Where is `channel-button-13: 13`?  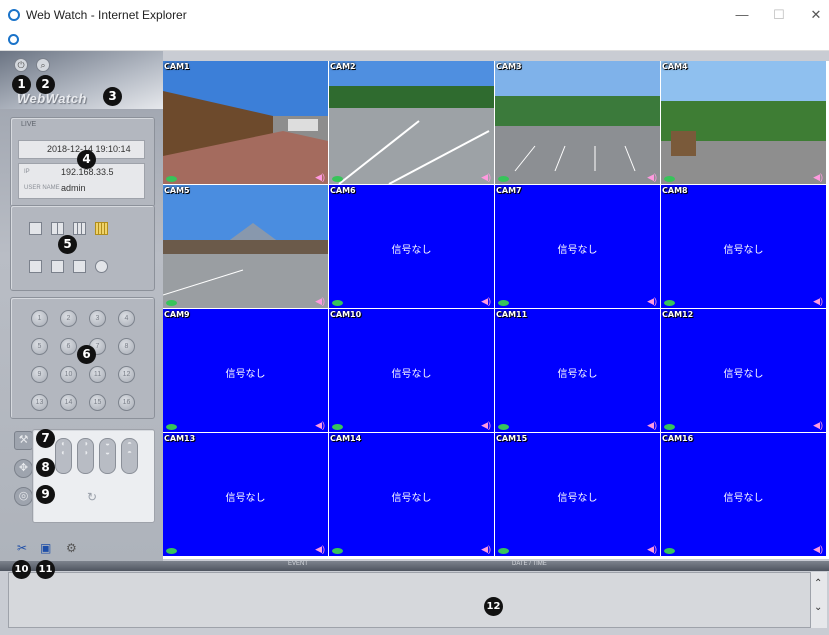
channel-button-13: 13 is located at coordinates (39, 402).